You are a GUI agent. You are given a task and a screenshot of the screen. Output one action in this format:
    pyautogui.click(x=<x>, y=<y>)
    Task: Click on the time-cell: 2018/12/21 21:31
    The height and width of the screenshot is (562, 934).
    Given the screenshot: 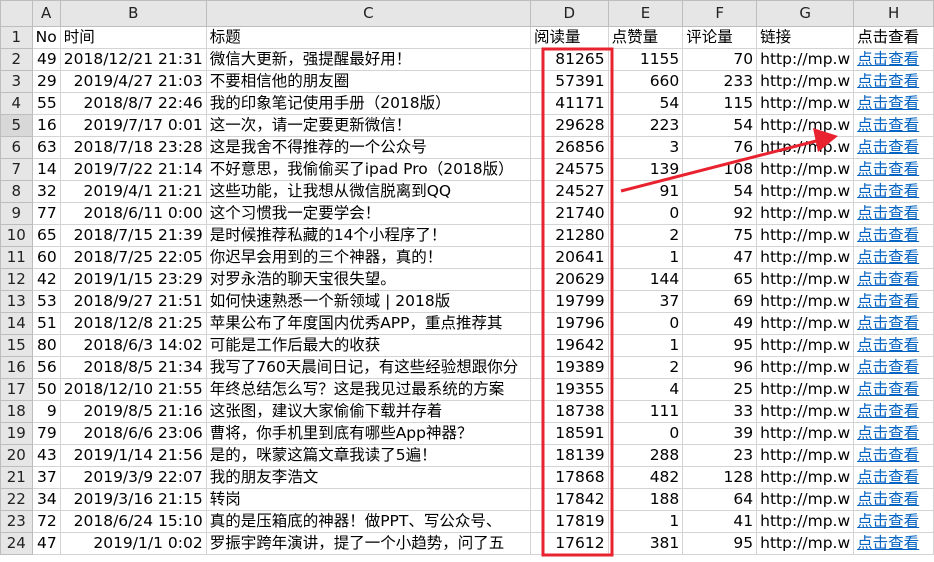 What is the action you would take?
    pyautogui.click(x=133, y=59)
    